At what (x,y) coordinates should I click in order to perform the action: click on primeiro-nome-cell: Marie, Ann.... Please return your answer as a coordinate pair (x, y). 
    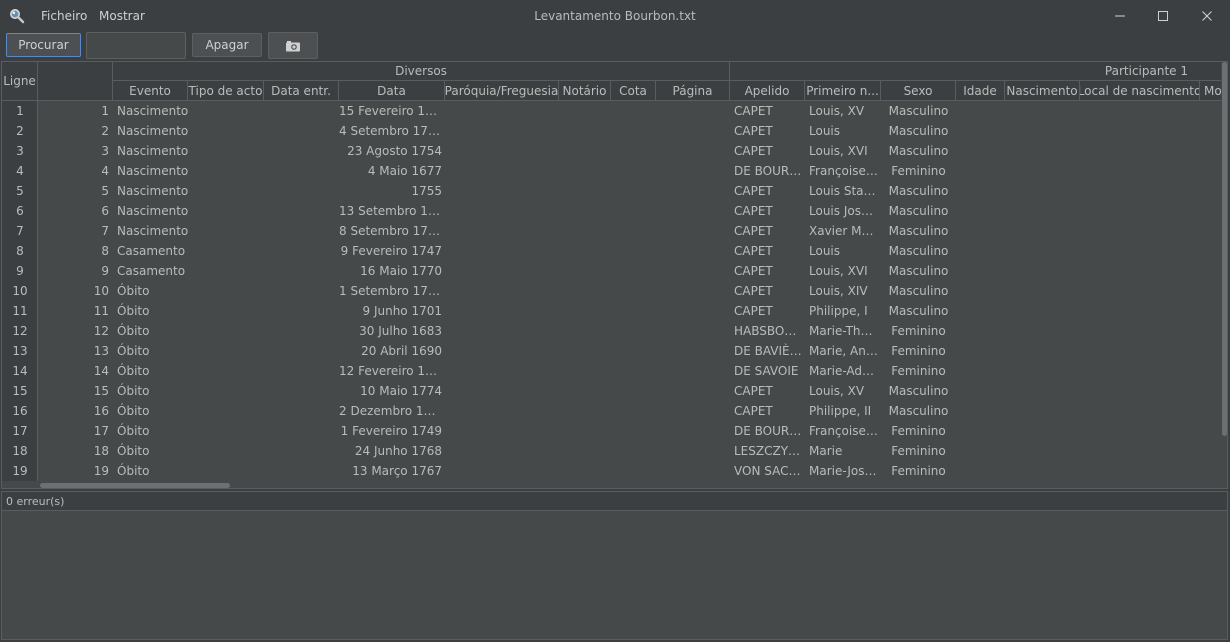
    Looking at the image, I should click on (844, 351).